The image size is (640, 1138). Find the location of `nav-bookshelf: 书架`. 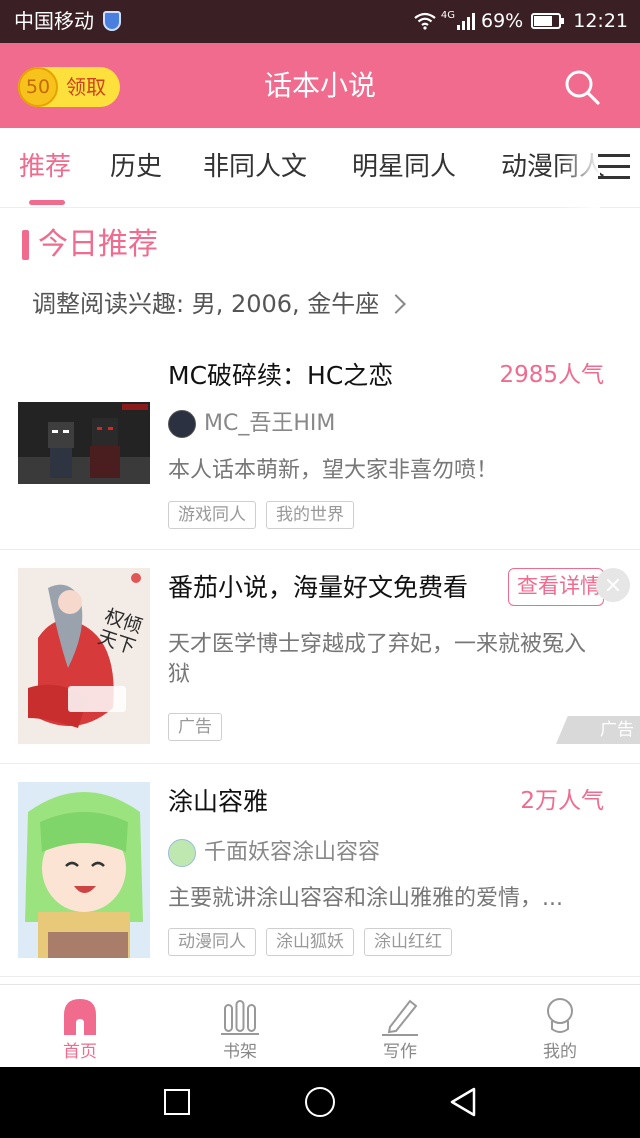

nav-bookshelf: 书架 is located at coordinates (240, 1026).